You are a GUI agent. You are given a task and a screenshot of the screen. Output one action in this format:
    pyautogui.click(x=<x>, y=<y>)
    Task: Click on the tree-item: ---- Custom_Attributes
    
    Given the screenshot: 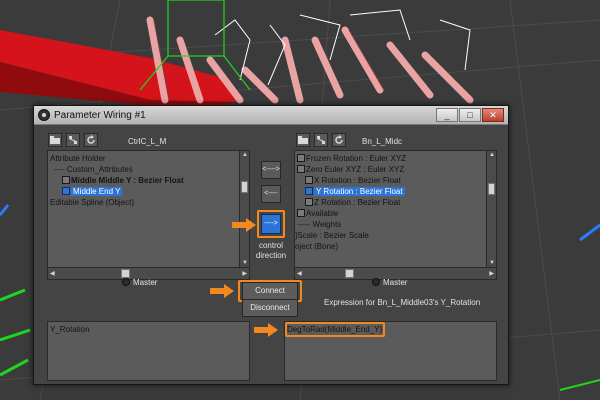 What is the action you would take?
    pyautogui.click(x=93, y=169)
    